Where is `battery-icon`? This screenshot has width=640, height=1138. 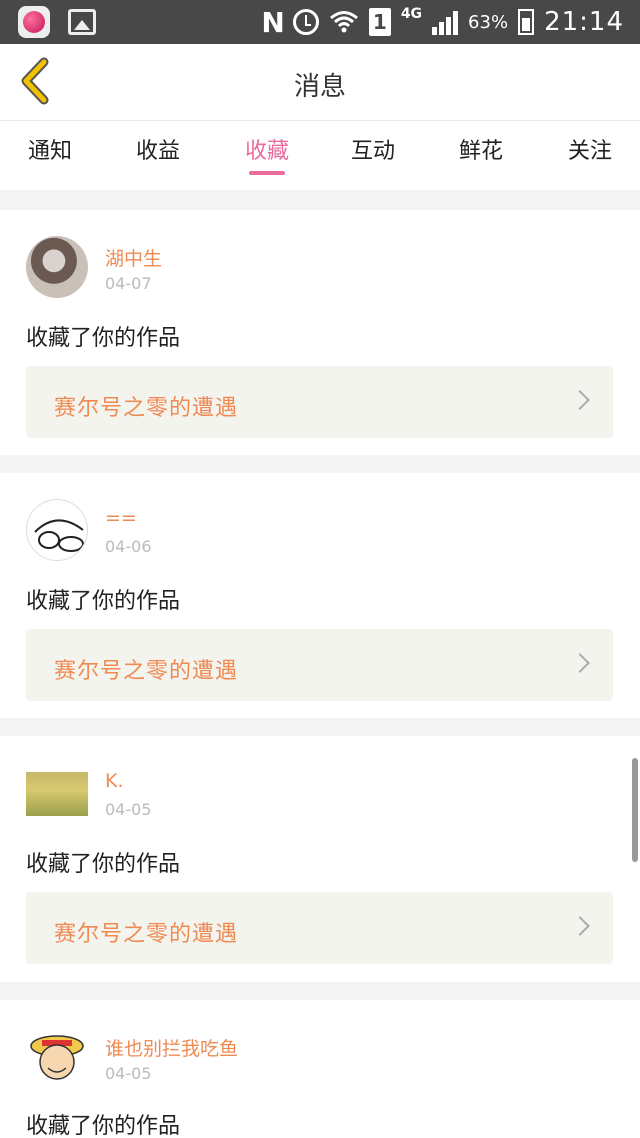 battery-icon is located at coordinates (526, 22).